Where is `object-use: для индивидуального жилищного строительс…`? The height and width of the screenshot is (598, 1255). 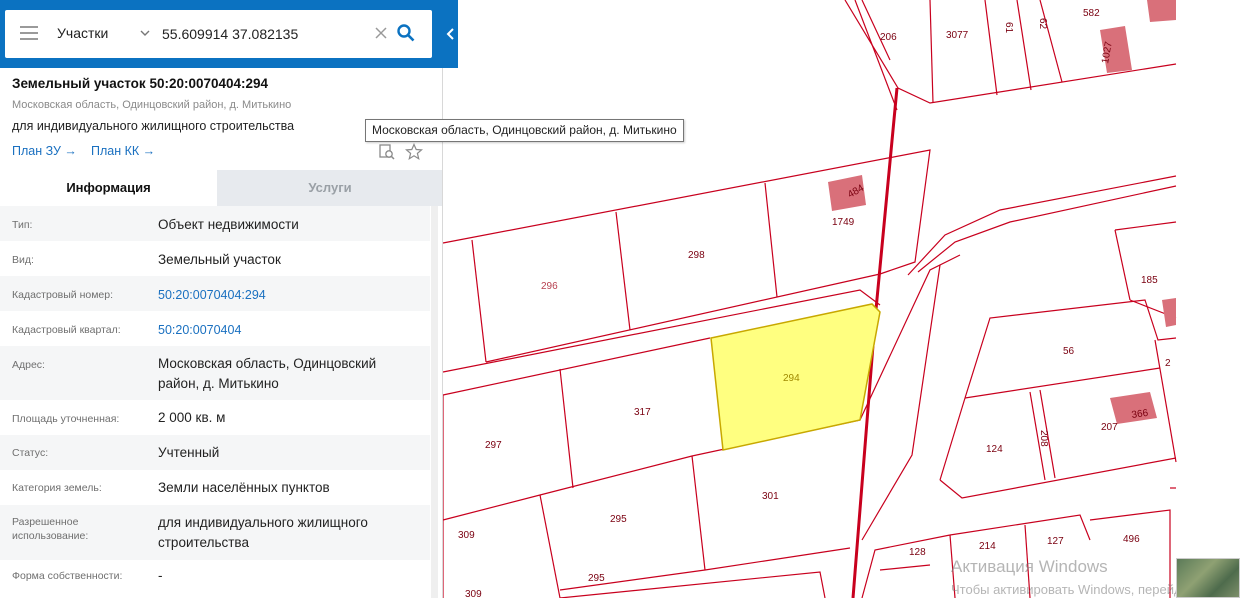
object-use: для индивидуального жилищного строительс… is located at coordinates (153, 126).